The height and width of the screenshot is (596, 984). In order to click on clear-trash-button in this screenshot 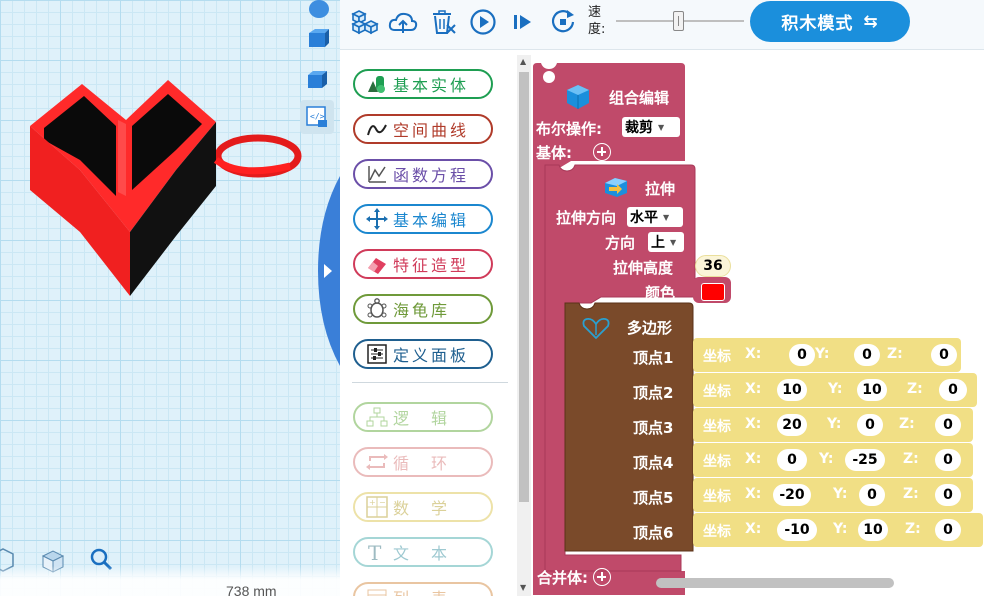, I will do `click(443, 22)`.